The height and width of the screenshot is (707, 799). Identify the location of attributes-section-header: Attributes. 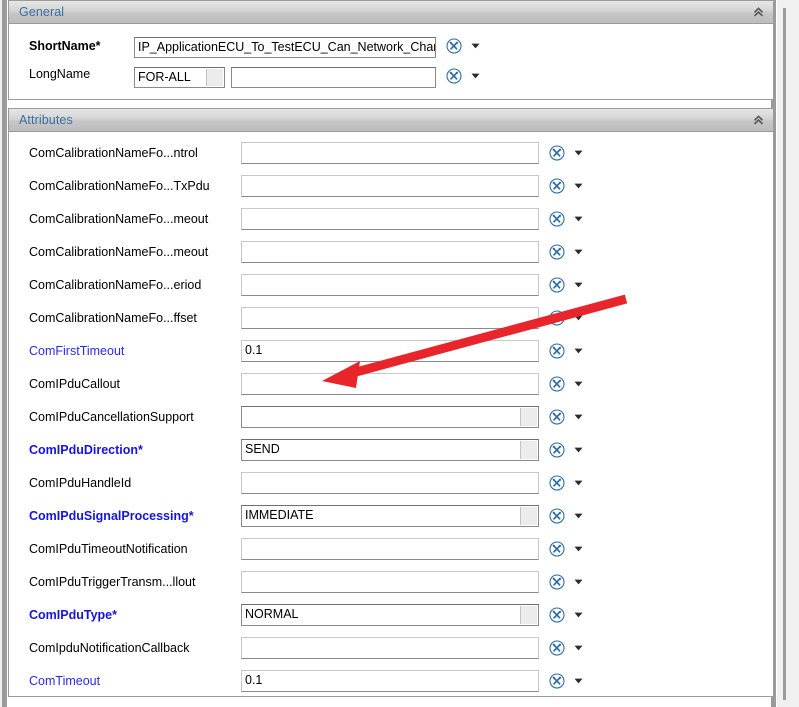
(391, 120).